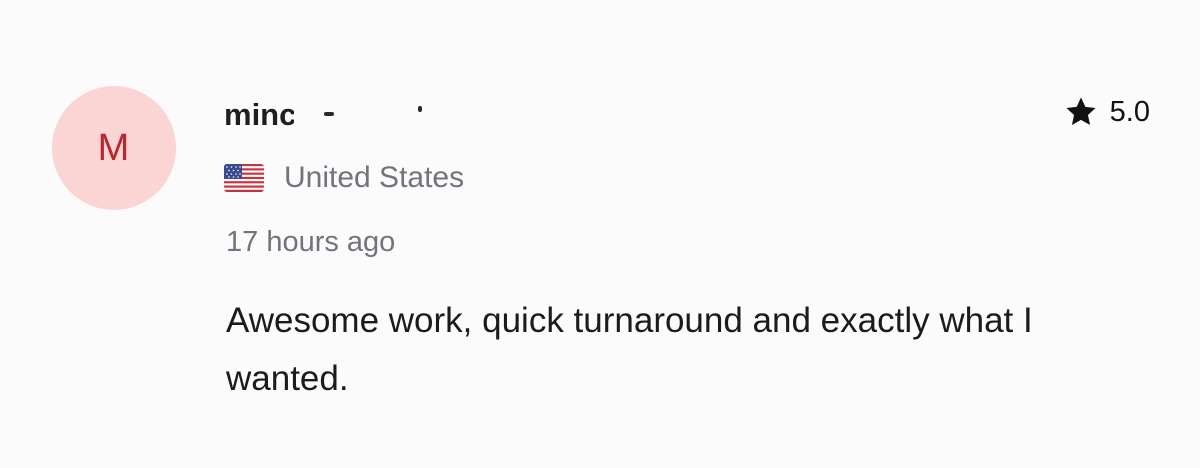 This screenshot has height=468, width=1200. I want to click on rating: 5.0, so click(1107, 112).